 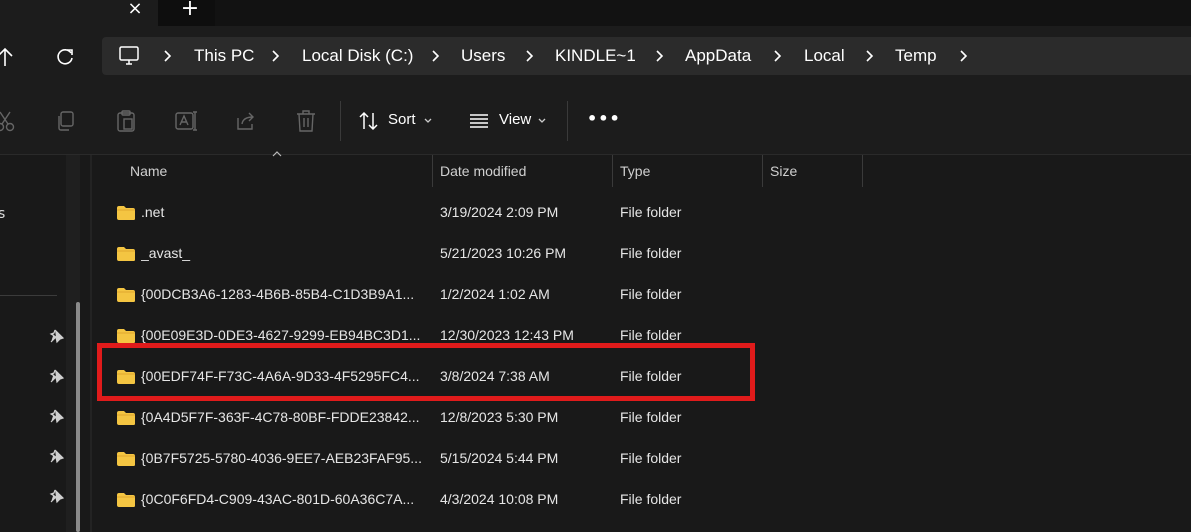 What do you see at coordinates (703, 13) in the screenshot?
I see `tab-bar-empty-area` at bounding box center [703, 13].